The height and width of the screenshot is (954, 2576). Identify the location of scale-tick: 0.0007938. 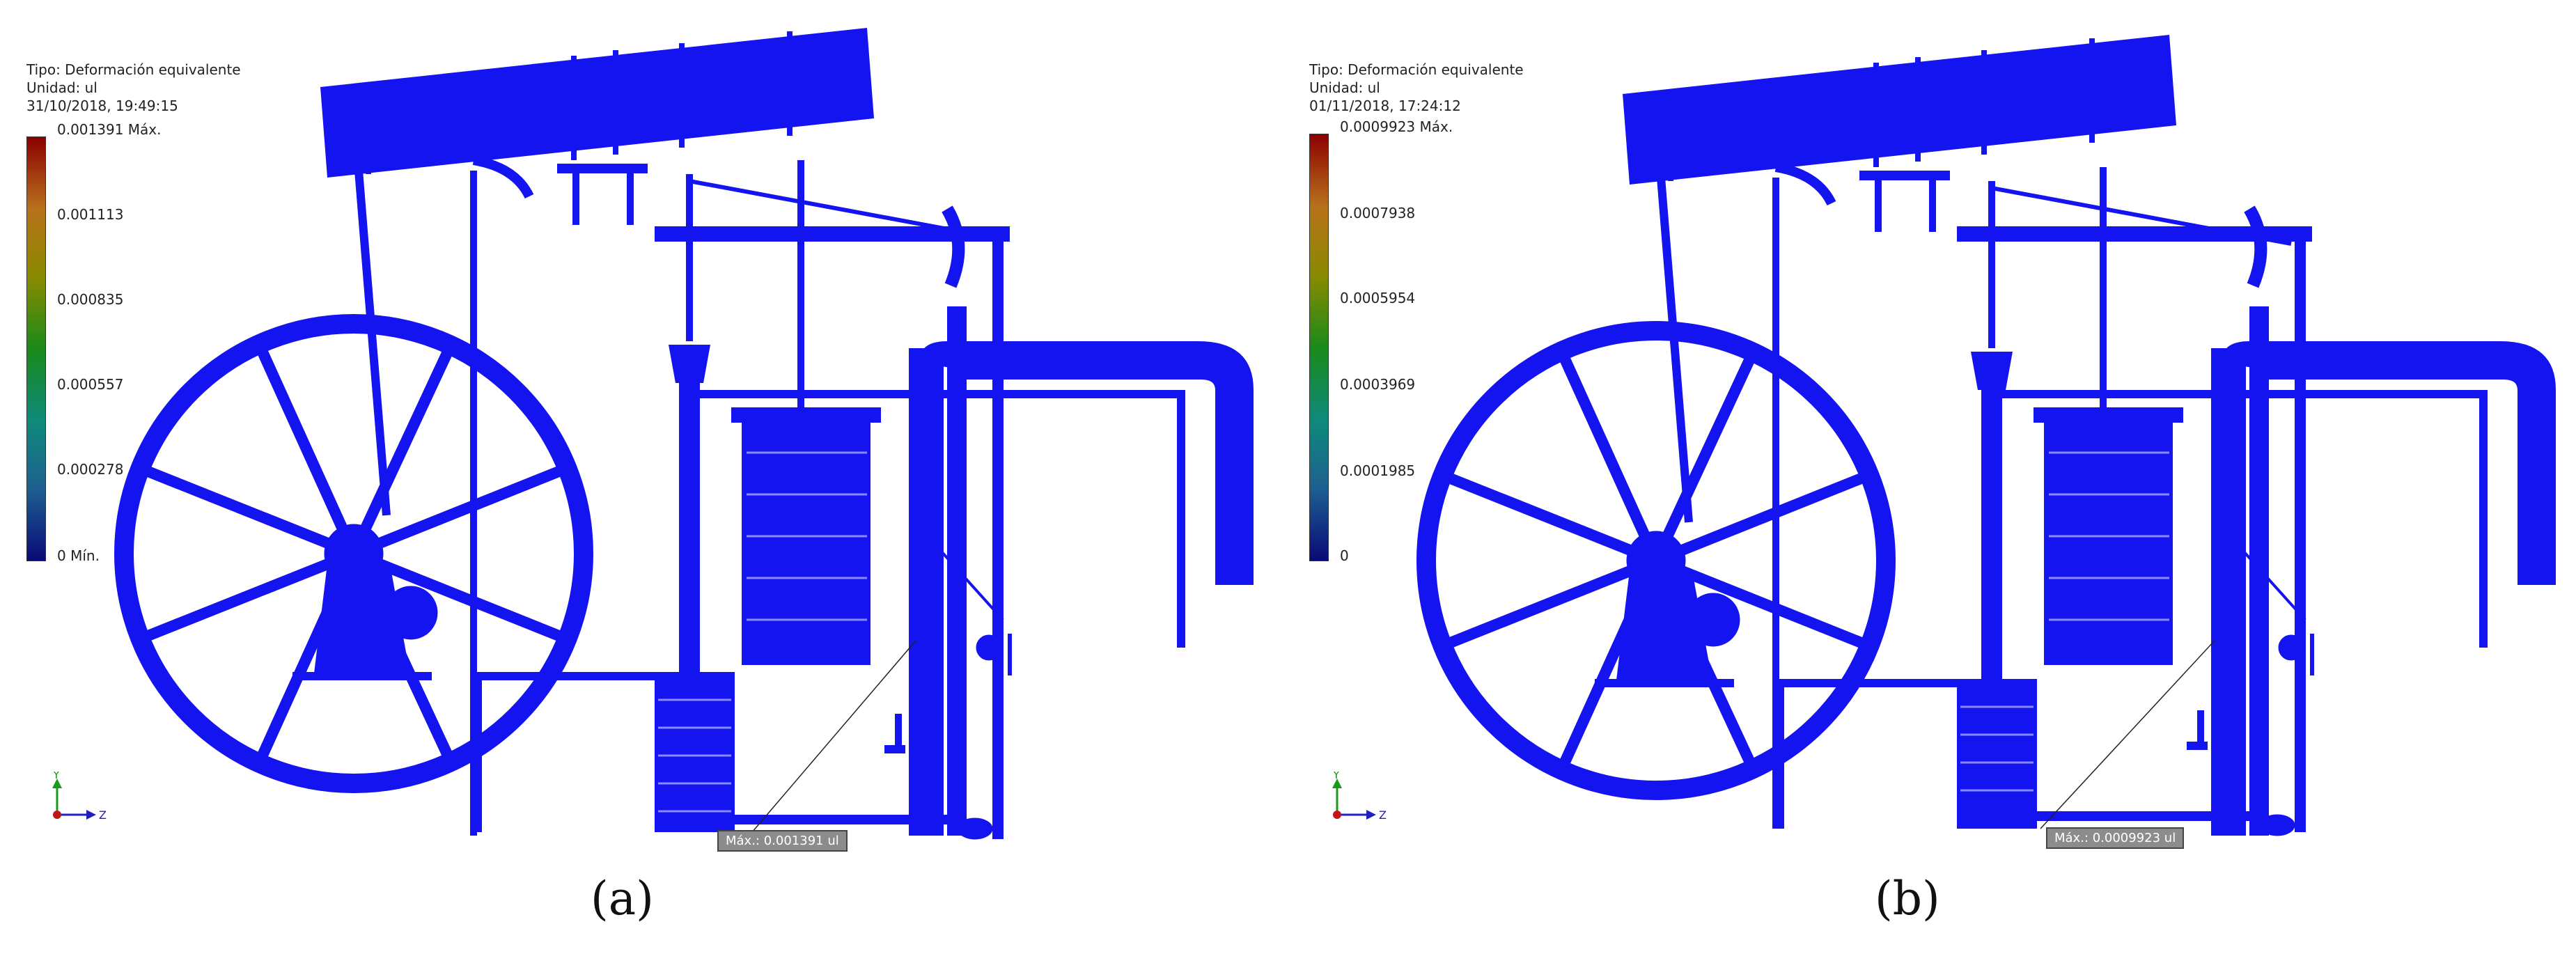
(1378, 213).